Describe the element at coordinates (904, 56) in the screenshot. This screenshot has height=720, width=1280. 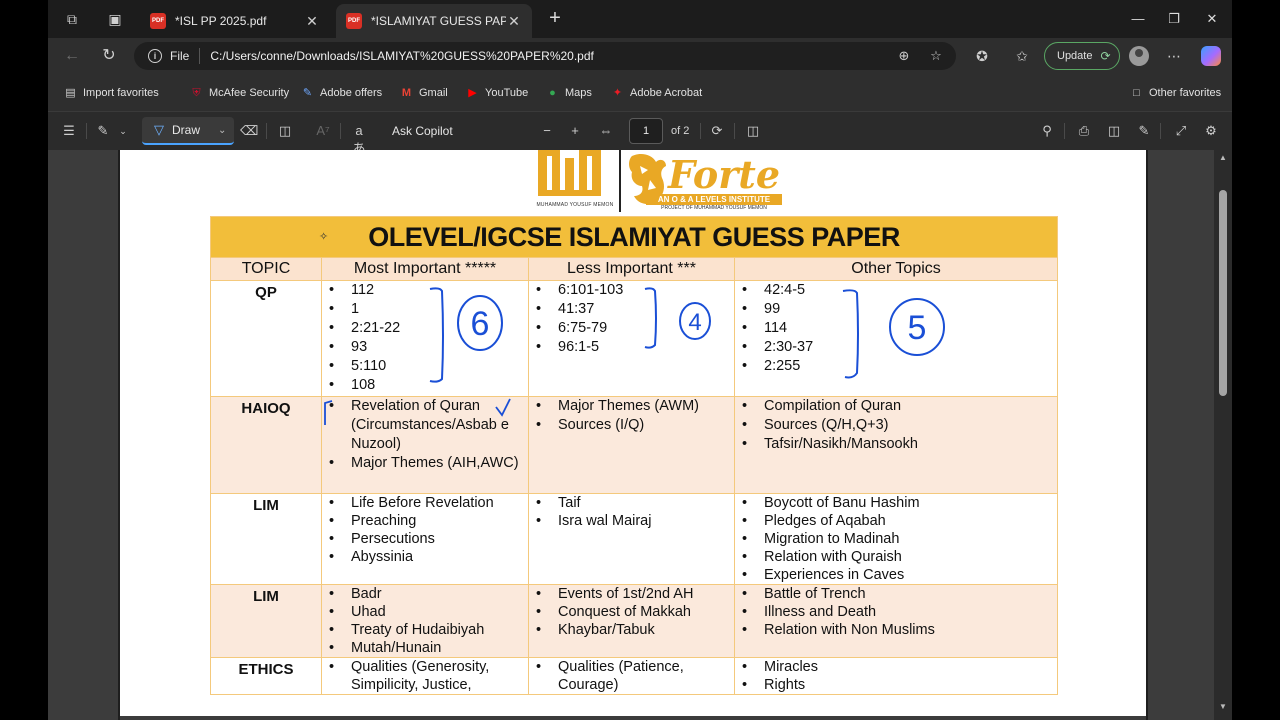
I see `zoom-icon: ⊕` at that location.